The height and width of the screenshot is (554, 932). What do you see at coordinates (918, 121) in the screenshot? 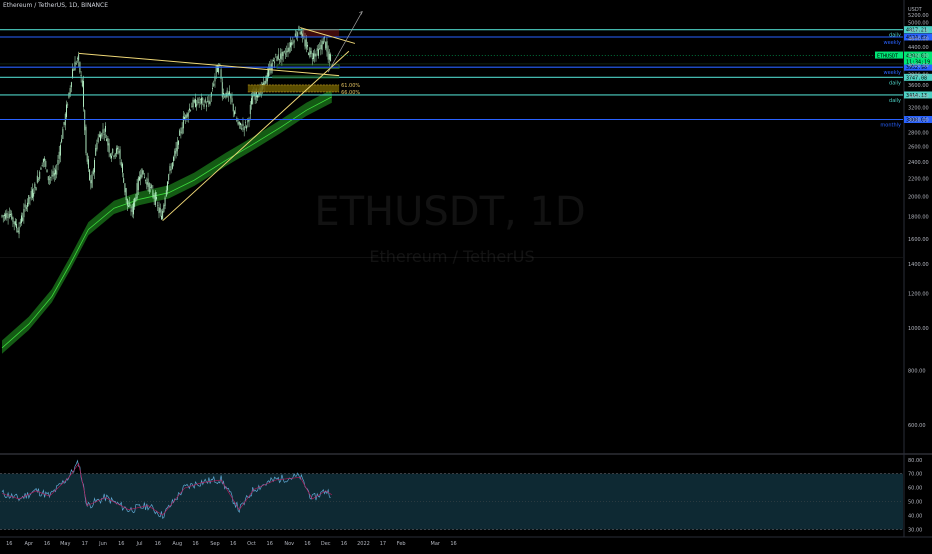
I see `y-tick-label: 3000.00` at bounding box center [918, 121].